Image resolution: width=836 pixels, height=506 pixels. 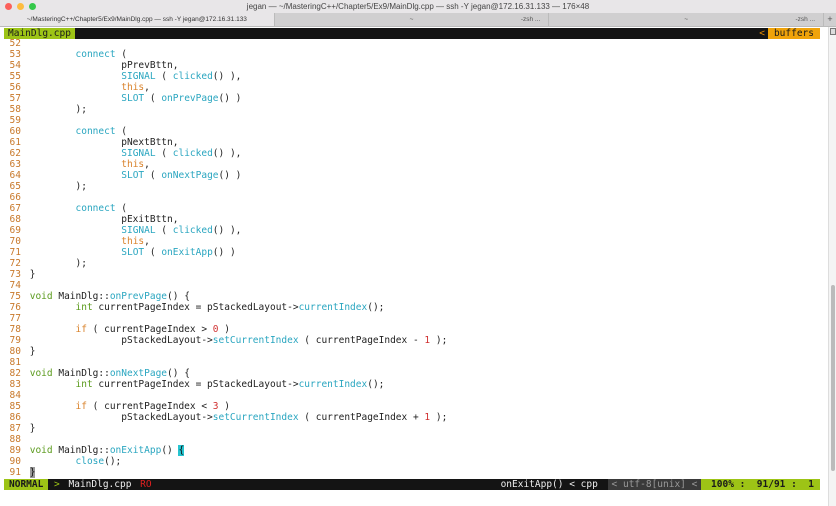 What do you see at coordinates (833, 378) in the screenshot?
I see `scrollbar-thumb` at bounding box center [833, 378].